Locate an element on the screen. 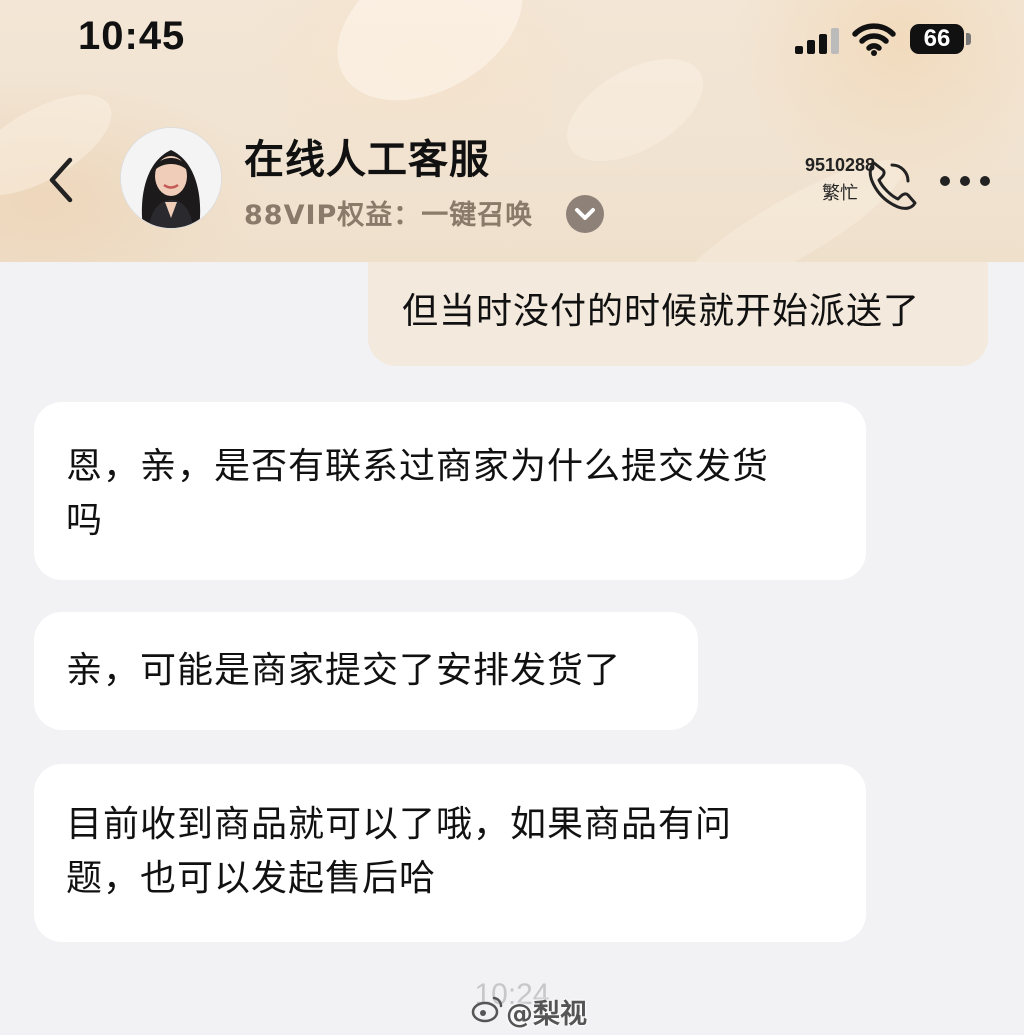 This screenshot has height=1035, width=1024. watermark: @梨视频 is located at coordinates (540, 1010).